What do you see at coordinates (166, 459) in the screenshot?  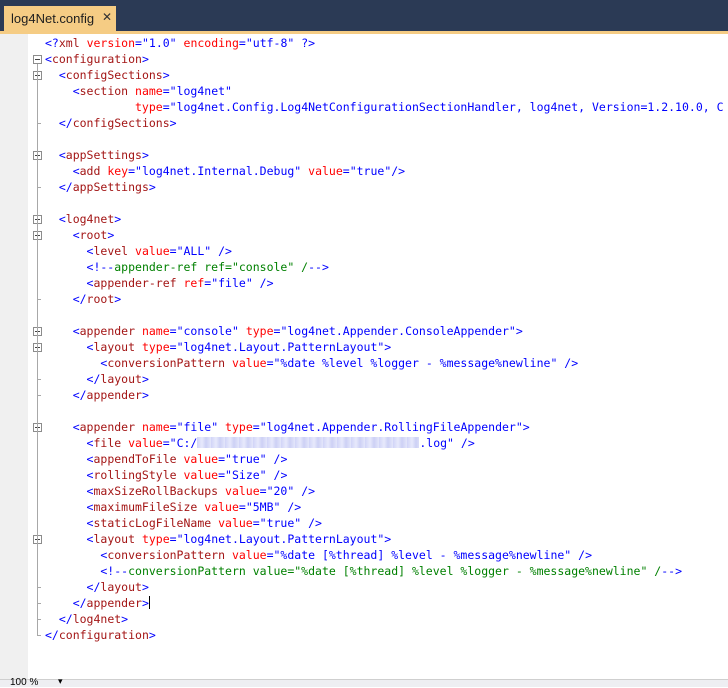 I see `code-line: <appendToFile value="true" />` at bounding box center [166, 459].